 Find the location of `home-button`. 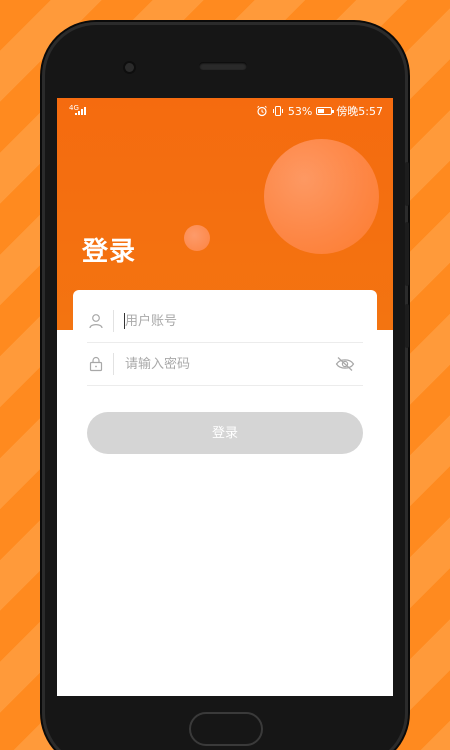

home-button is located at coordinates (226, 729).